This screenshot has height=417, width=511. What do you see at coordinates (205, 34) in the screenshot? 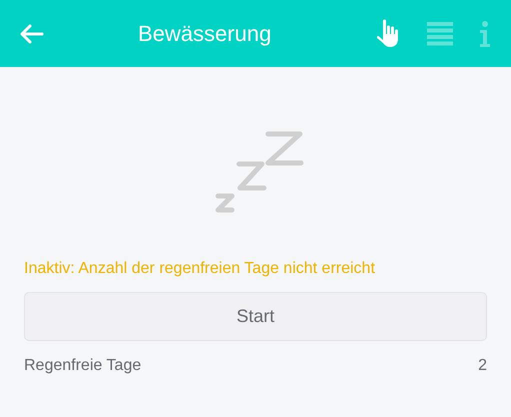
I see `header-title: Bewässerung` at bounding box center [205, 34].